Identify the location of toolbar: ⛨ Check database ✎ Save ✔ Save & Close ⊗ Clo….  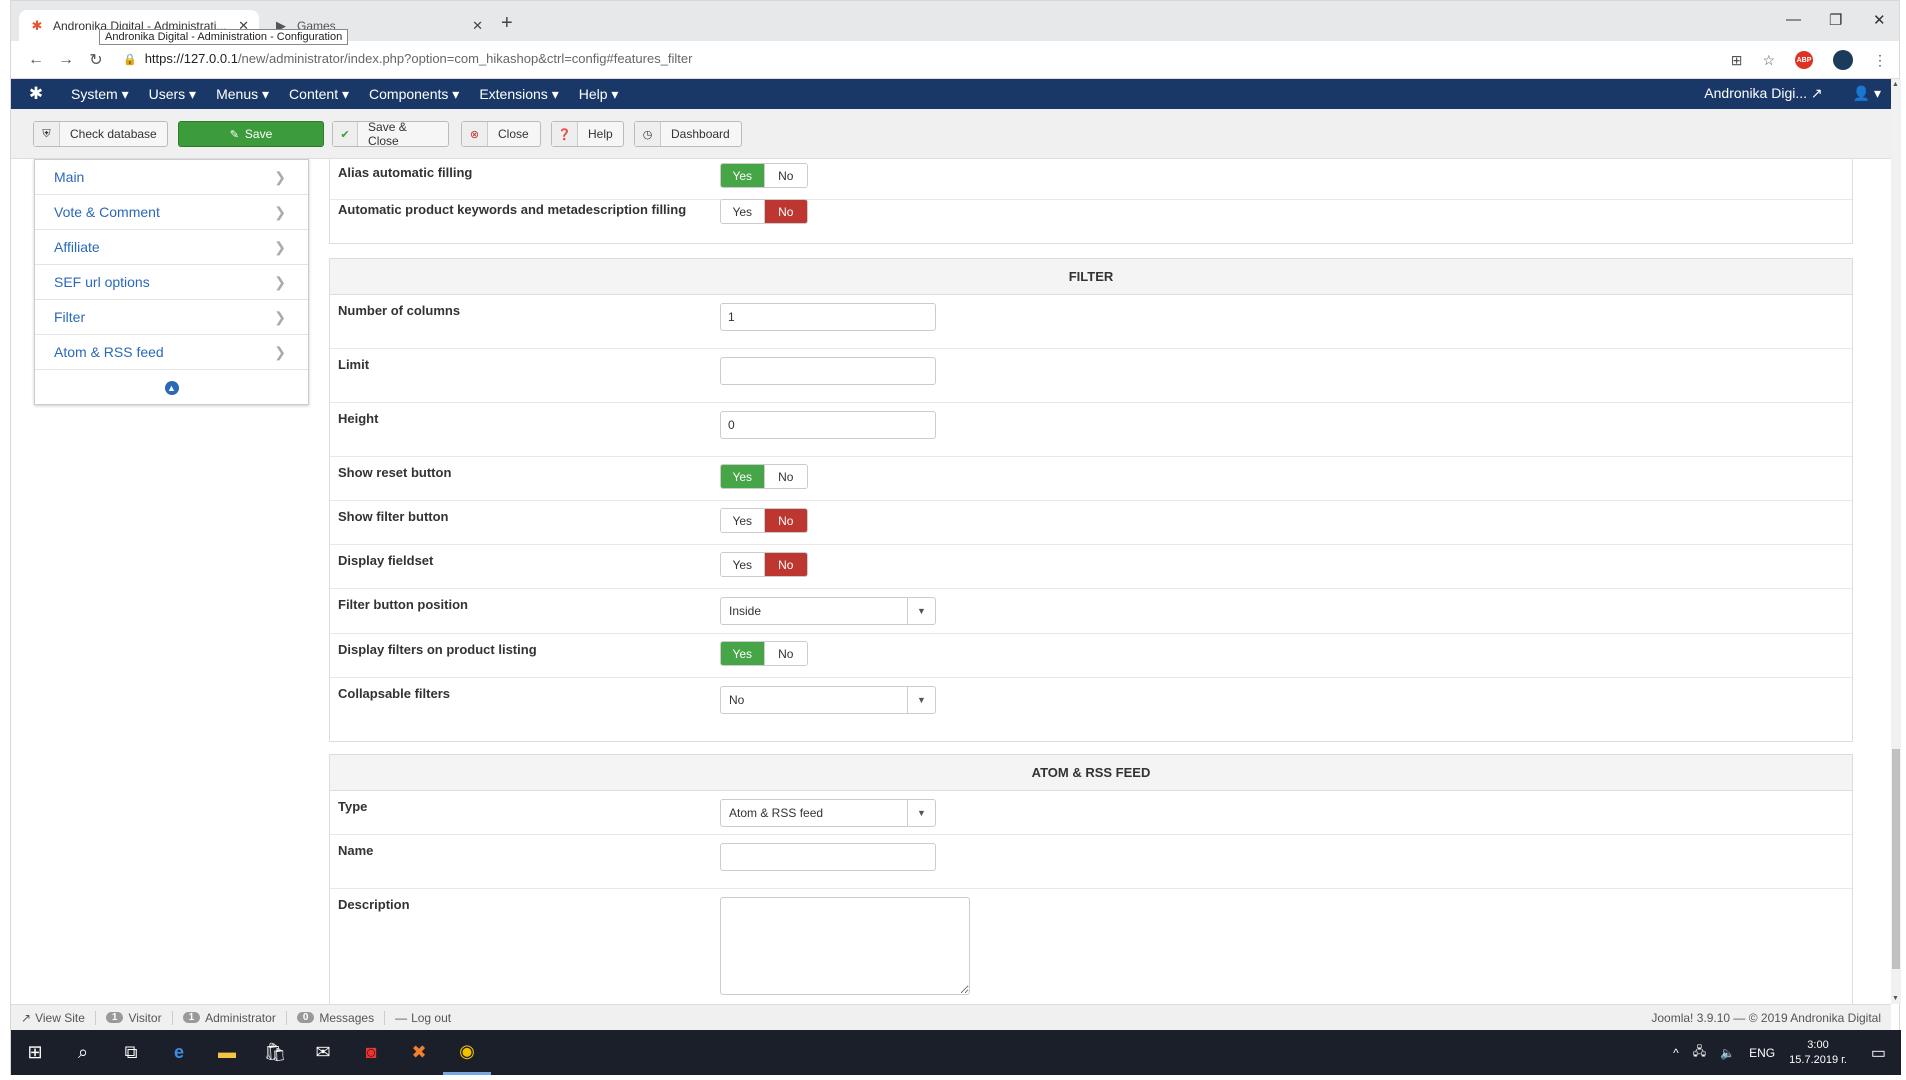
(951, 134).